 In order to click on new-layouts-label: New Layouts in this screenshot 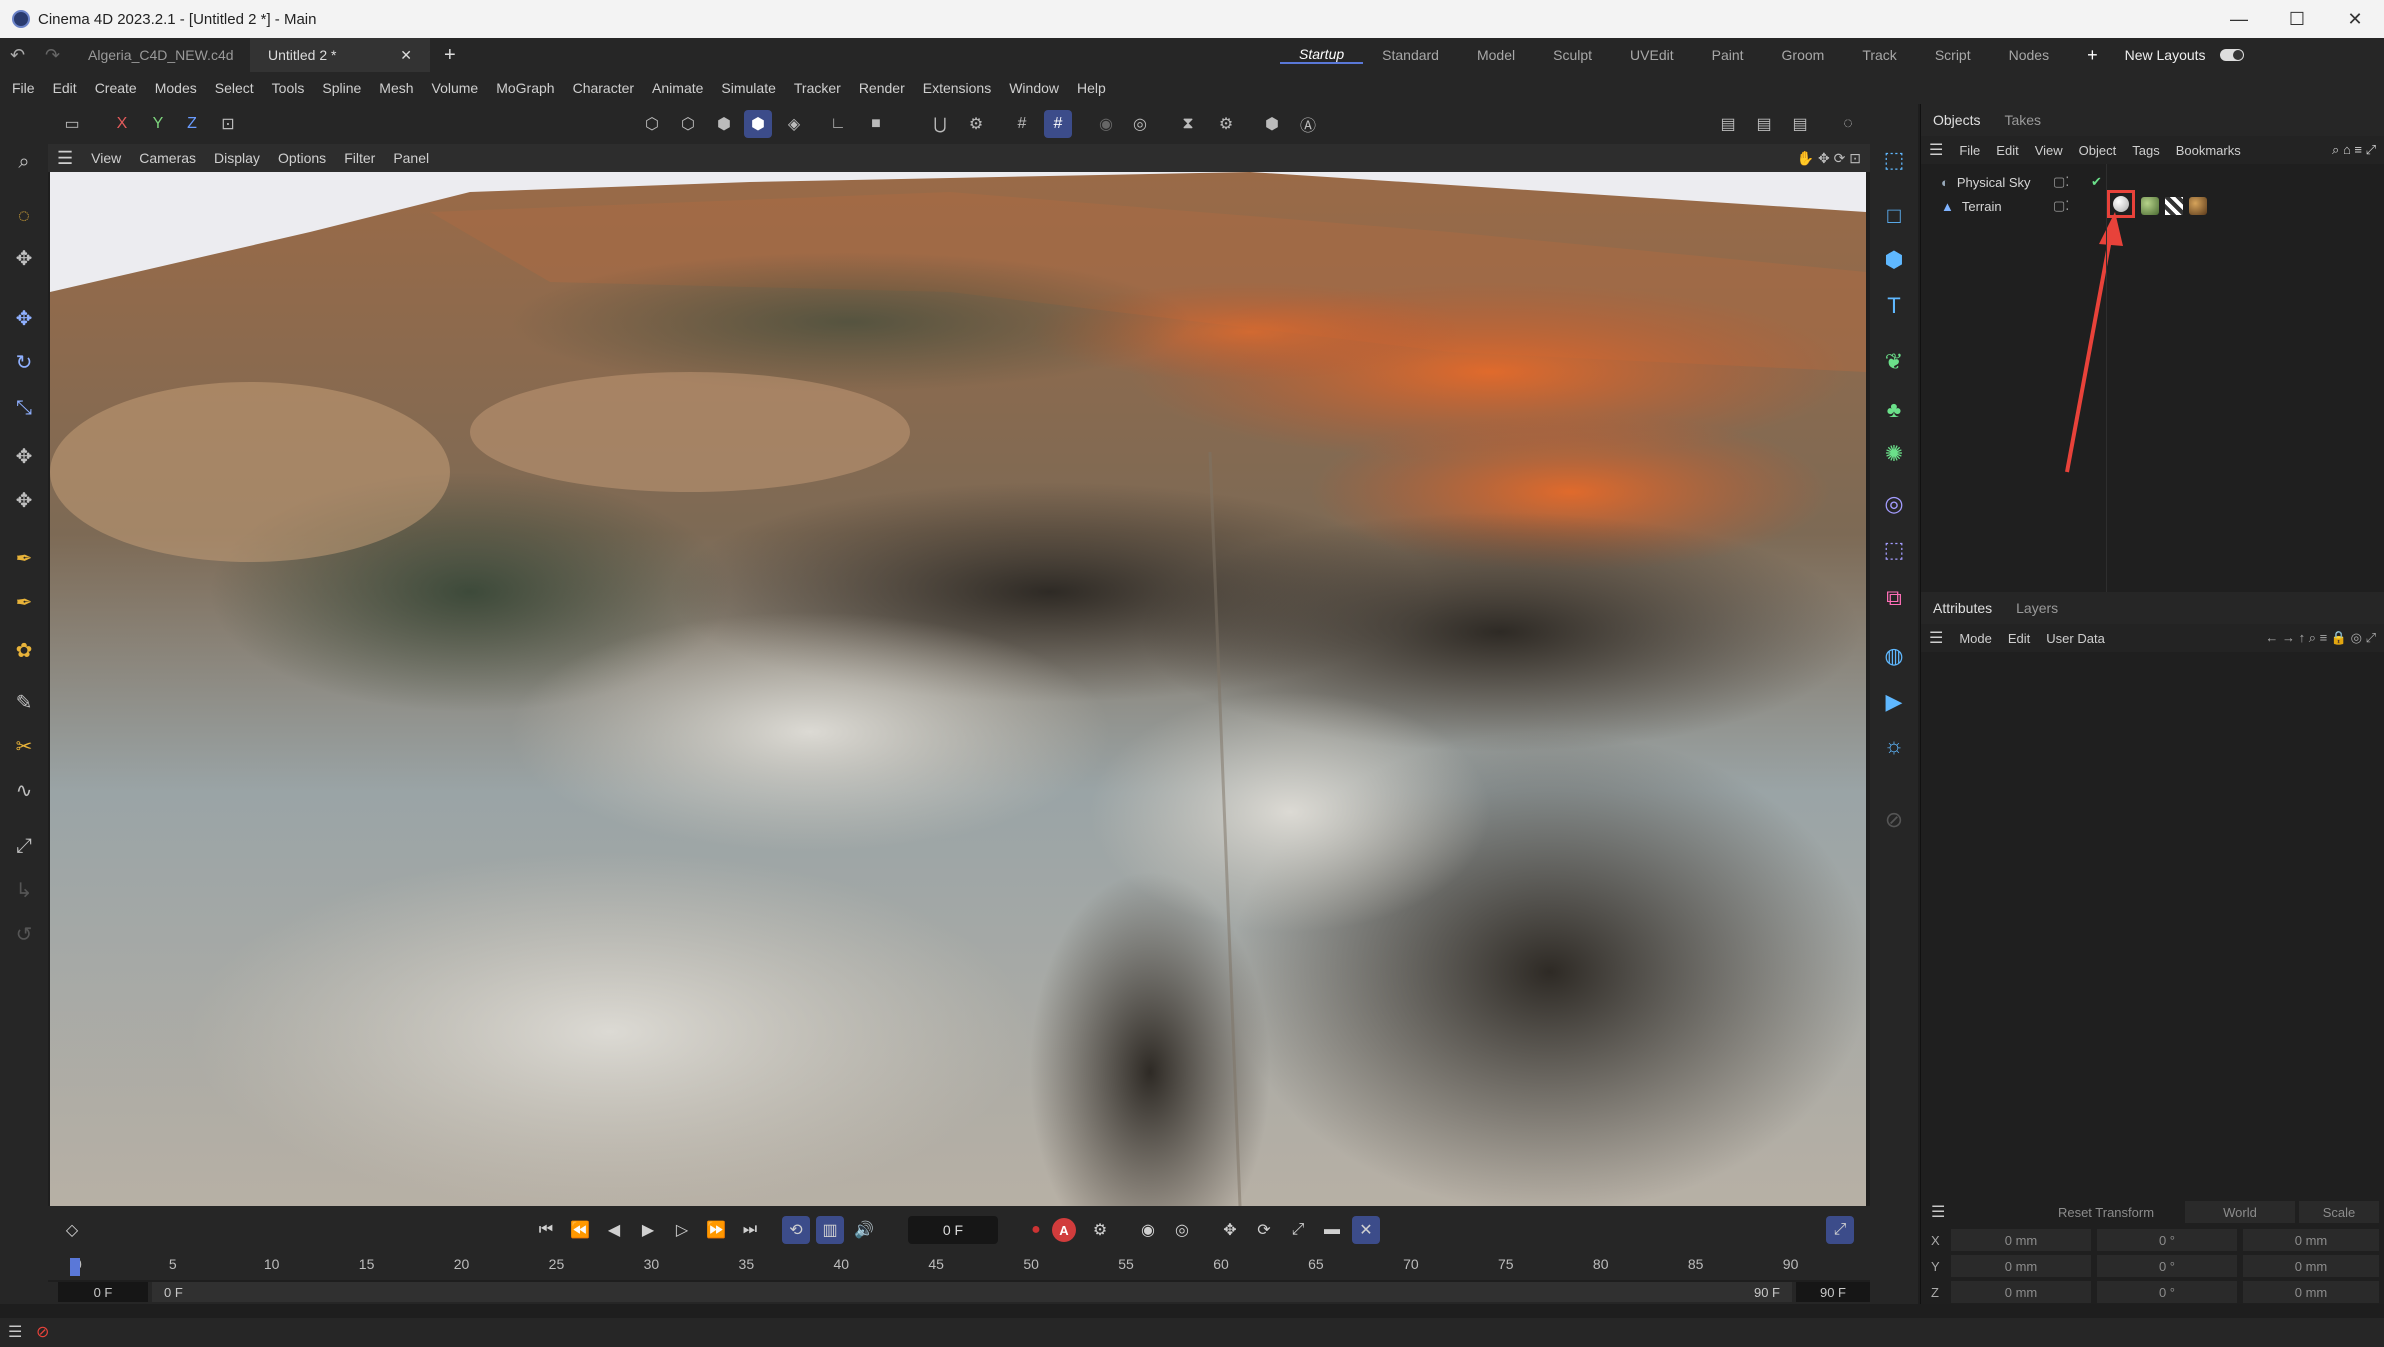, I will do `click(2165, 55)`.